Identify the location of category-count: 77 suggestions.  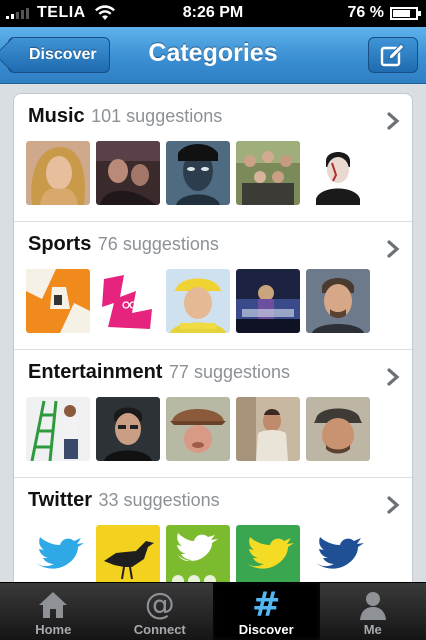
(229, 372).